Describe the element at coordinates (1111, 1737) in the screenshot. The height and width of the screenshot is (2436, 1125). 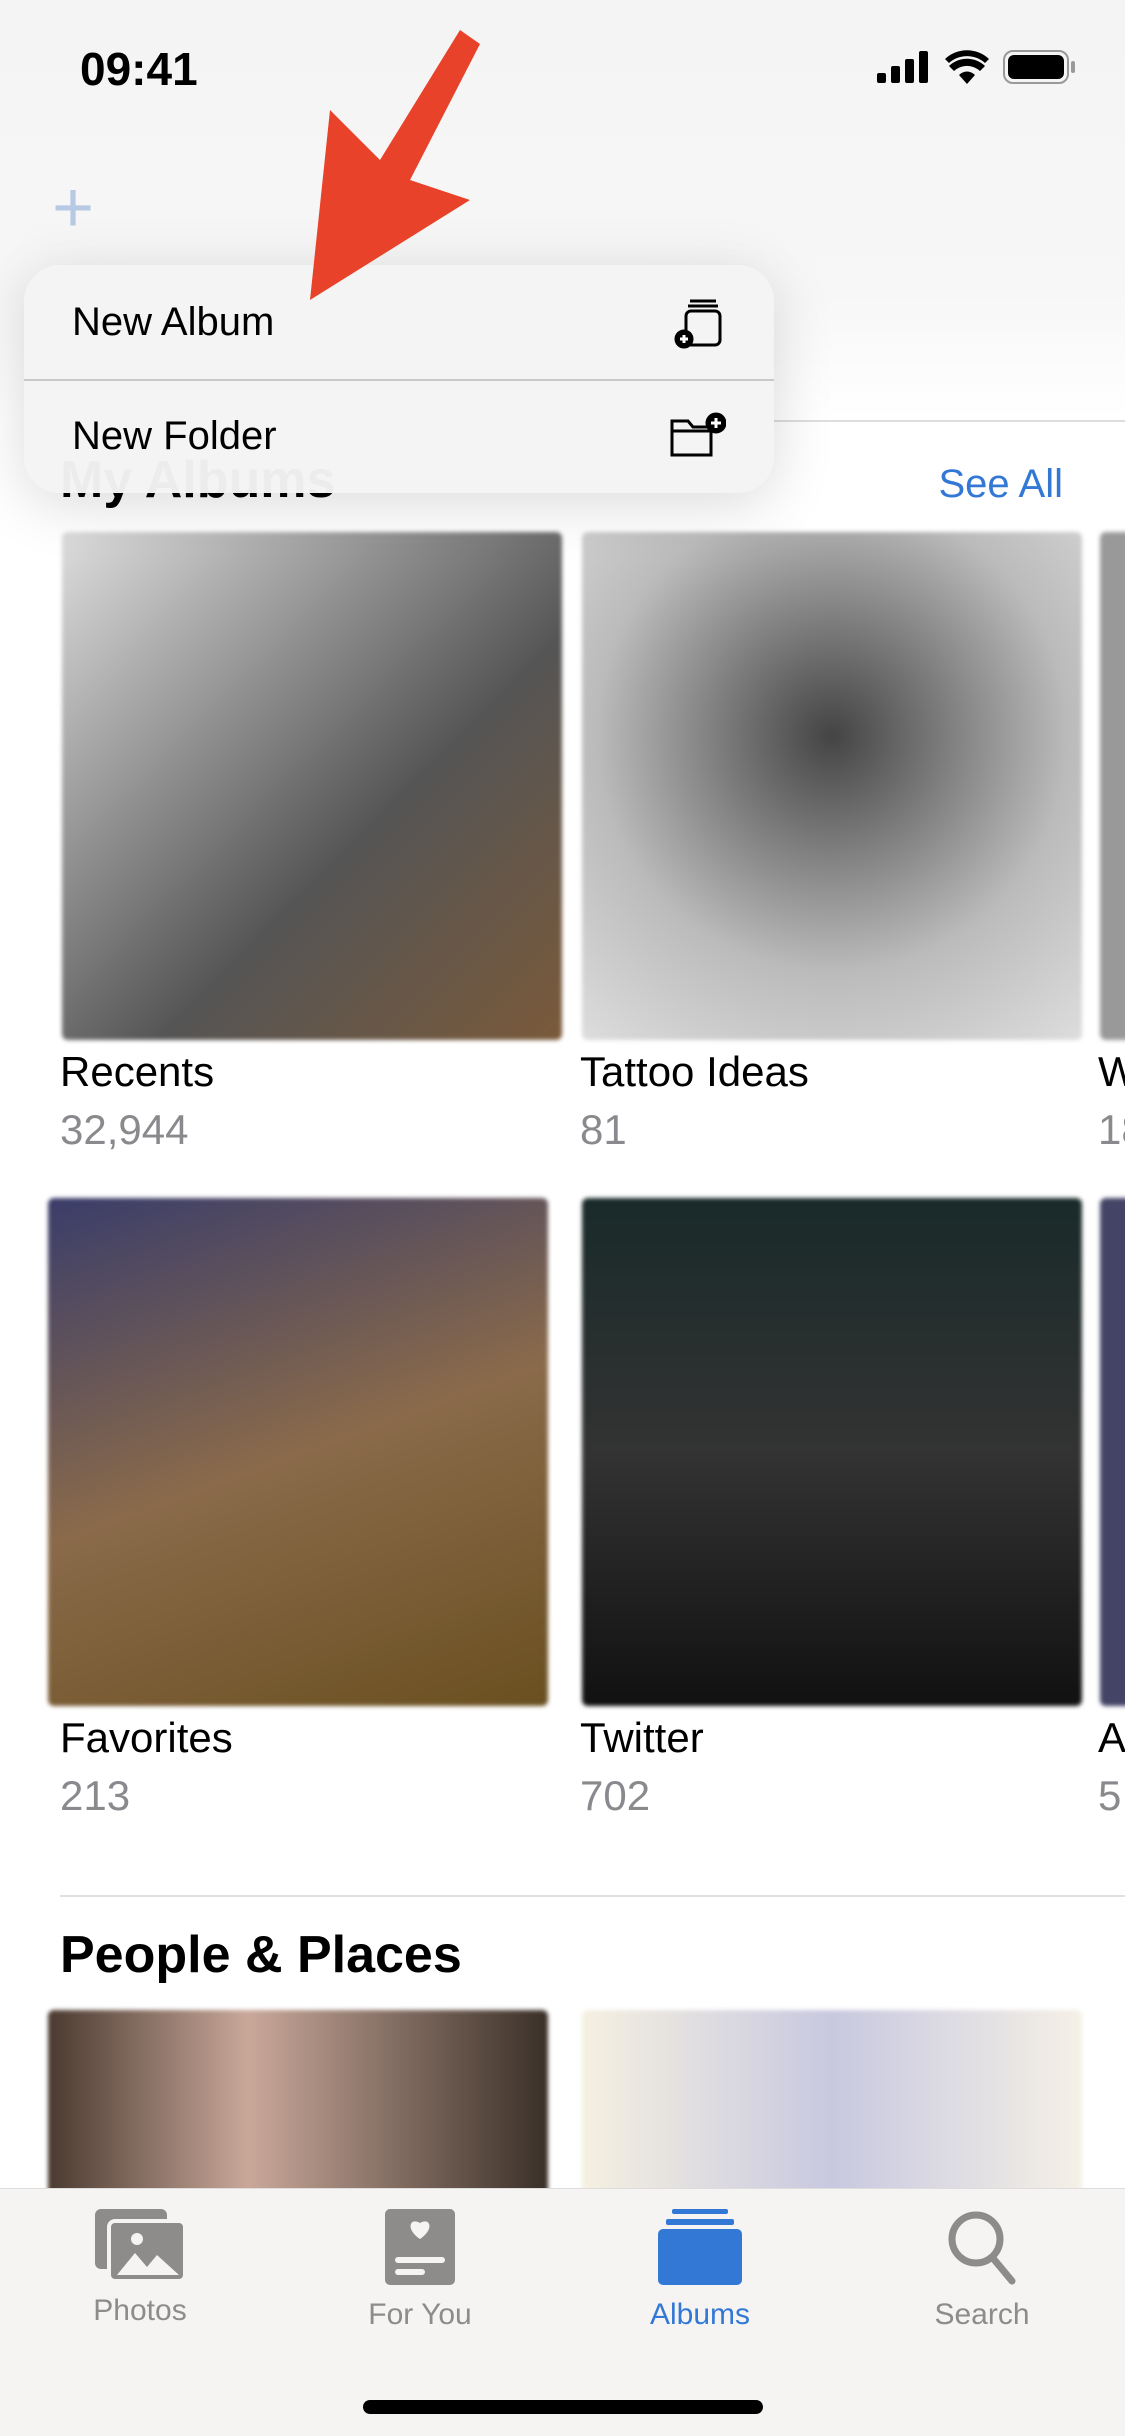
I see `album-name: A` at that location.